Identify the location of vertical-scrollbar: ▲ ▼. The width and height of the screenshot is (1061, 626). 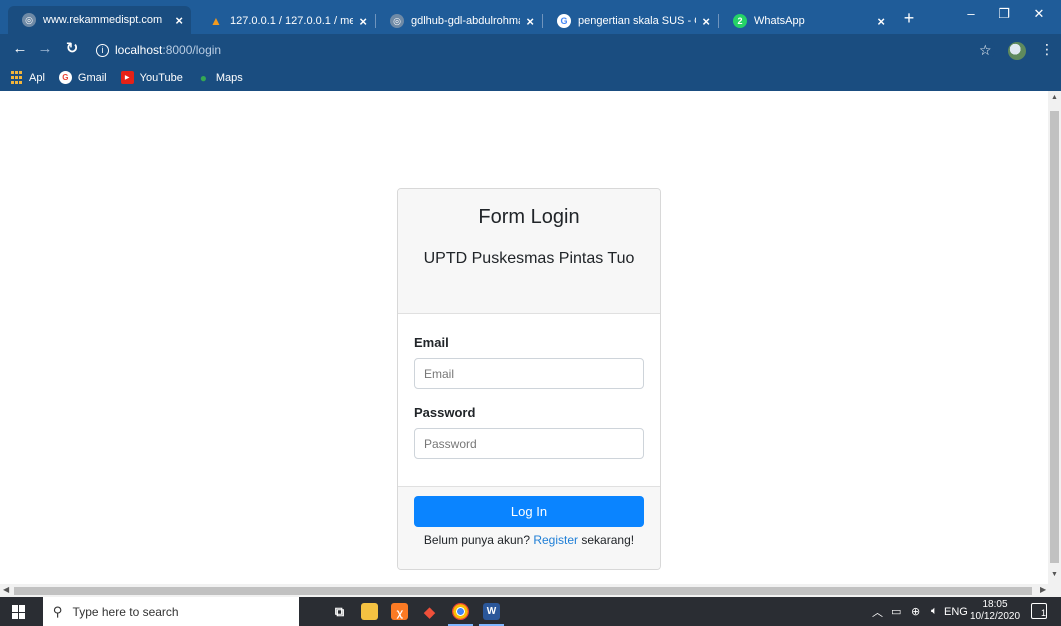
(1054, 337).